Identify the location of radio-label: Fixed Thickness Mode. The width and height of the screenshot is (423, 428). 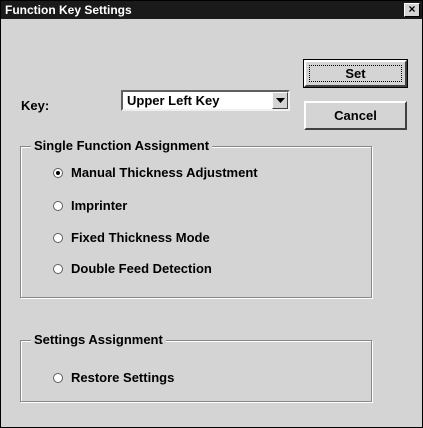
(140, 237).